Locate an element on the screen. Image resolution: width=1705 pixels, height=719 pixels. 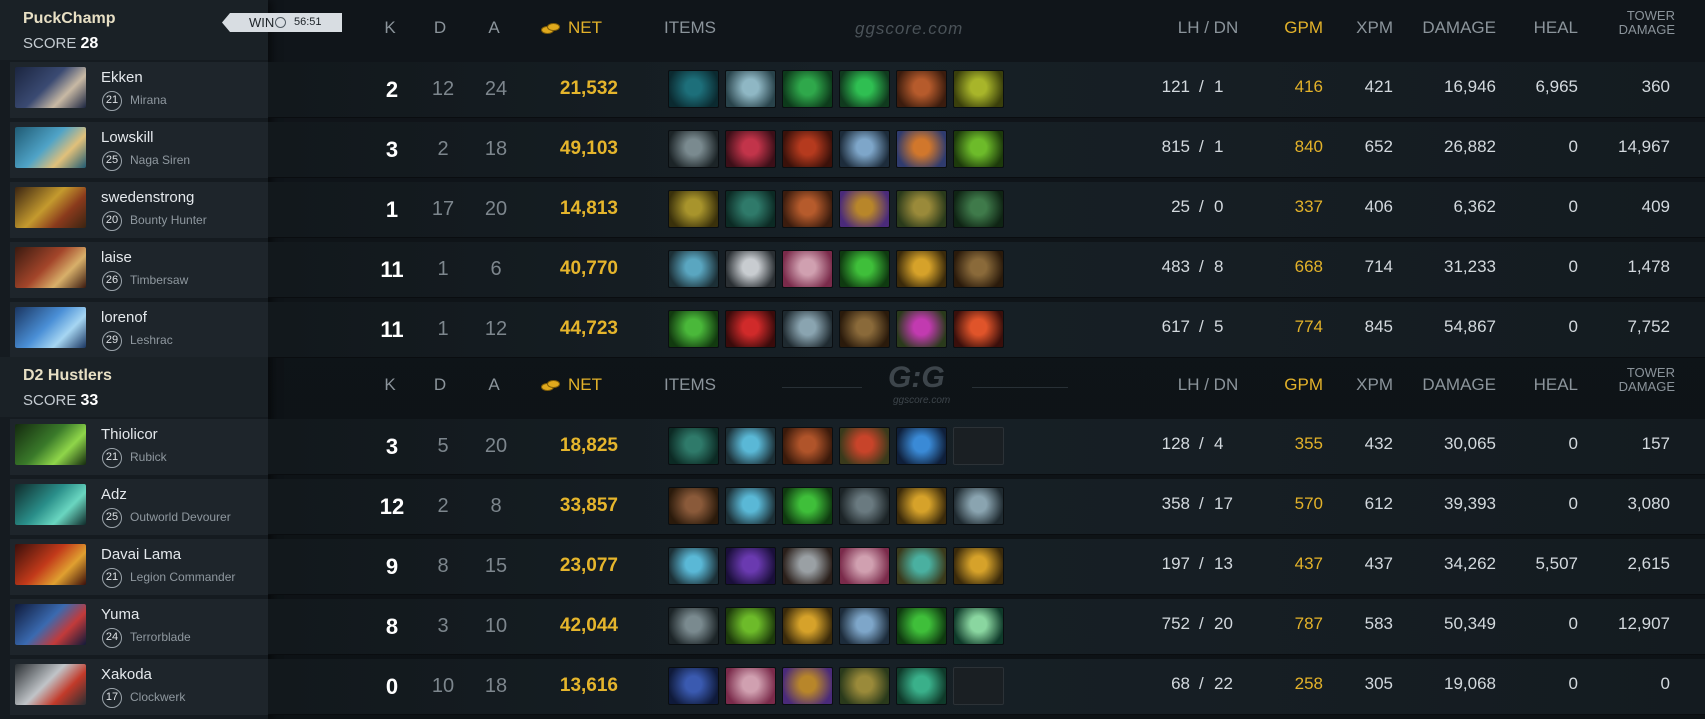
gpm-value: 355 is located at coordinates (1308, 443).